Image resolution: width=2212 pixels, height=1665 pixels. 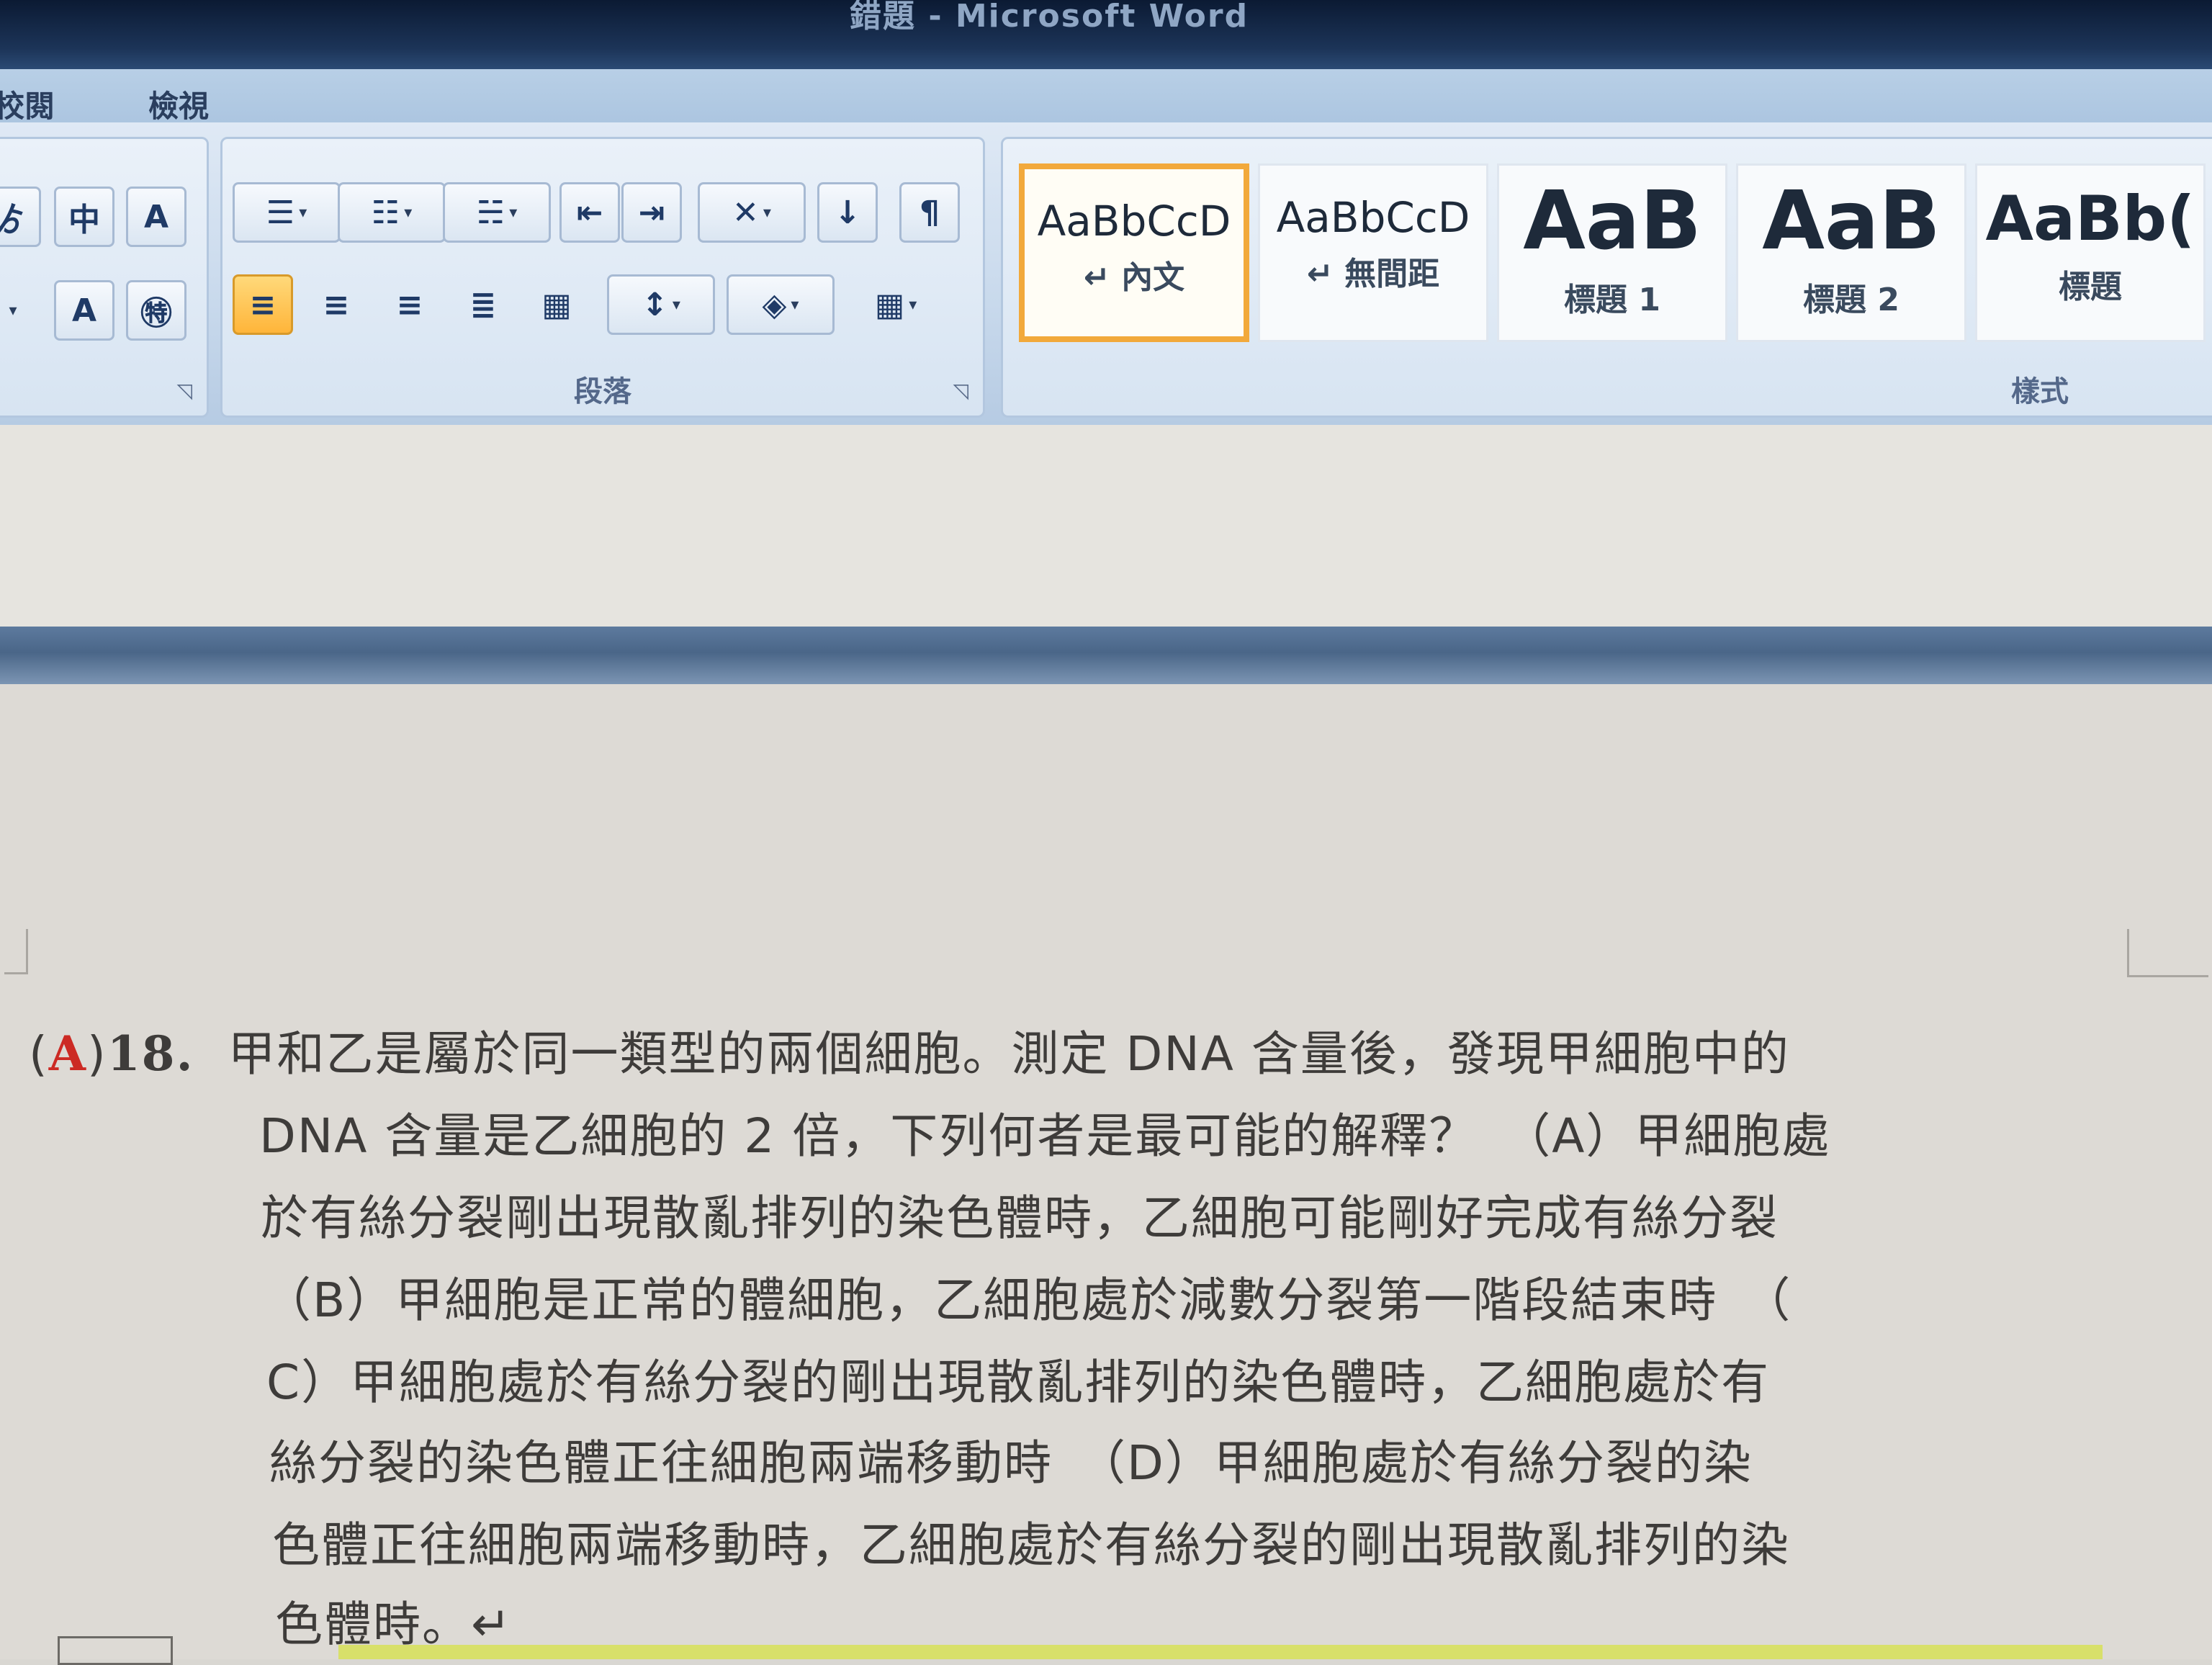 I want to click on highlight-strip, so click(x=1220, y=1652).